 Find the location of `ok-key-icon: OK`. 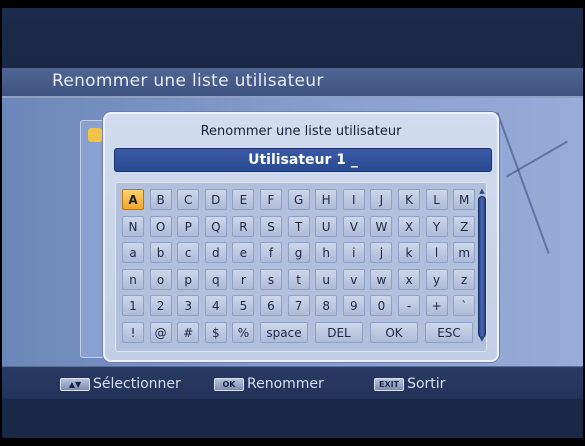

ok-key-icon: OK is located at coordinates (229, 384).